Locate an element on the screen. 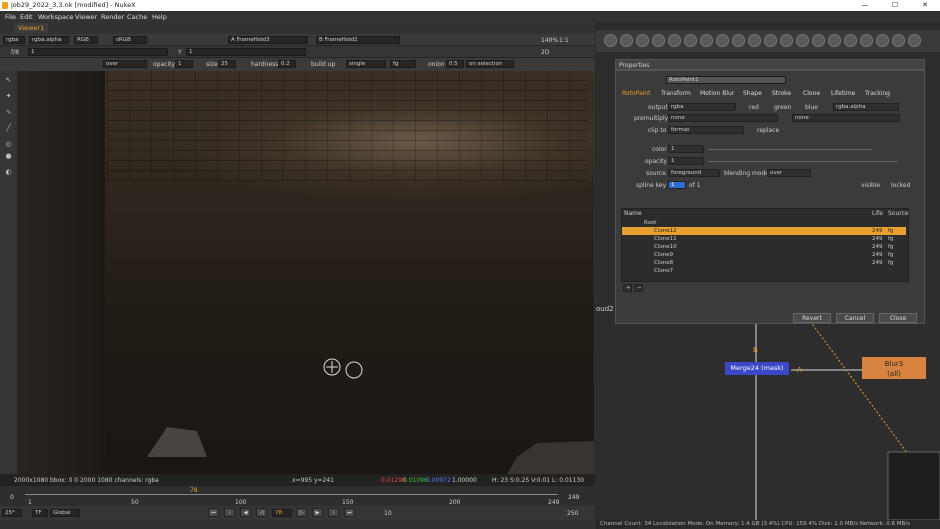 The image size is (940, 529). stroke-dropdown: single is located at coordinates (366, 64).